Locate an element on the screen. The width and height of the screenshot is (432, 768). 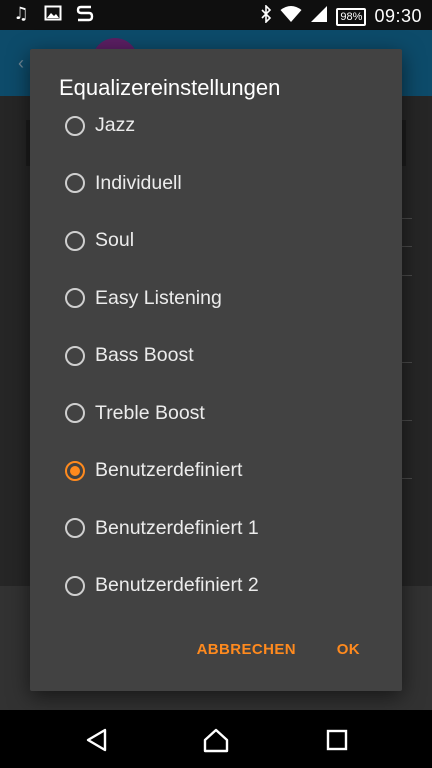
app-back-arrow-icon: ‹ is located at coordinates (21, 63).